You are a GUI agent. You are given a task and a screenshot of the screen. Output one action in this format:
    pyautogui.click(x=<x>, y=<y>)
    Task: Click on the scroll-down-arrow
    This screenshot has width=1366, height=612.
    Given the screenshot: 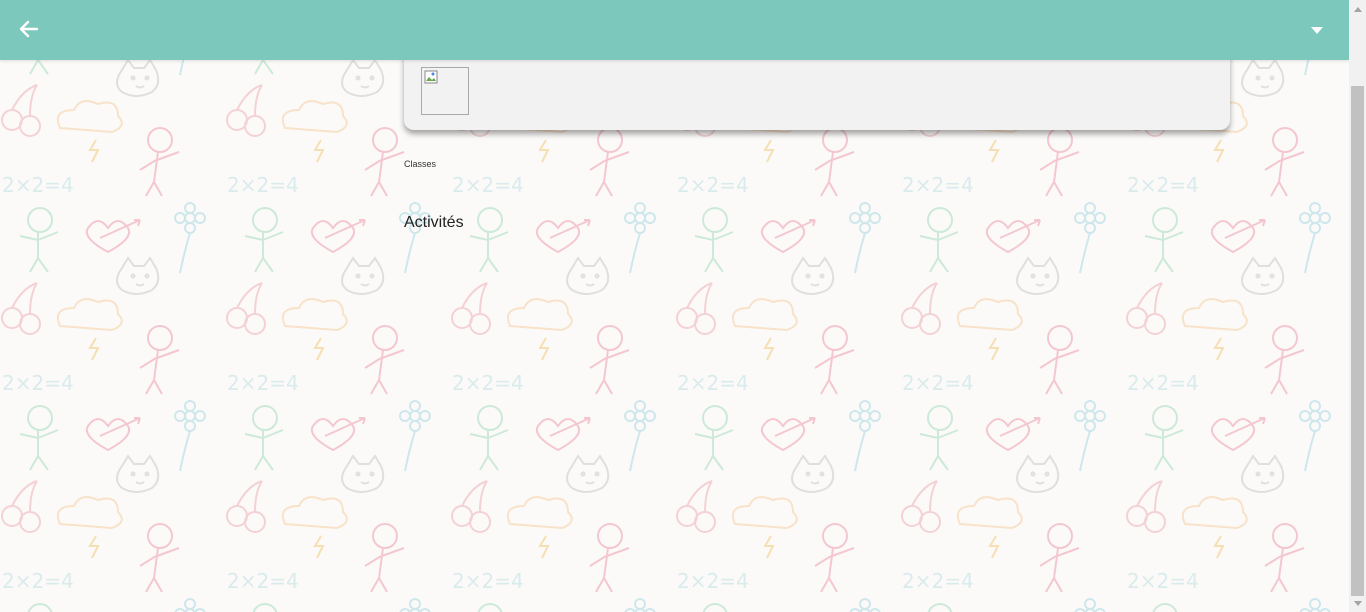 What is the action you would take?
    pyautogui.click(x=1357, y=603)
    